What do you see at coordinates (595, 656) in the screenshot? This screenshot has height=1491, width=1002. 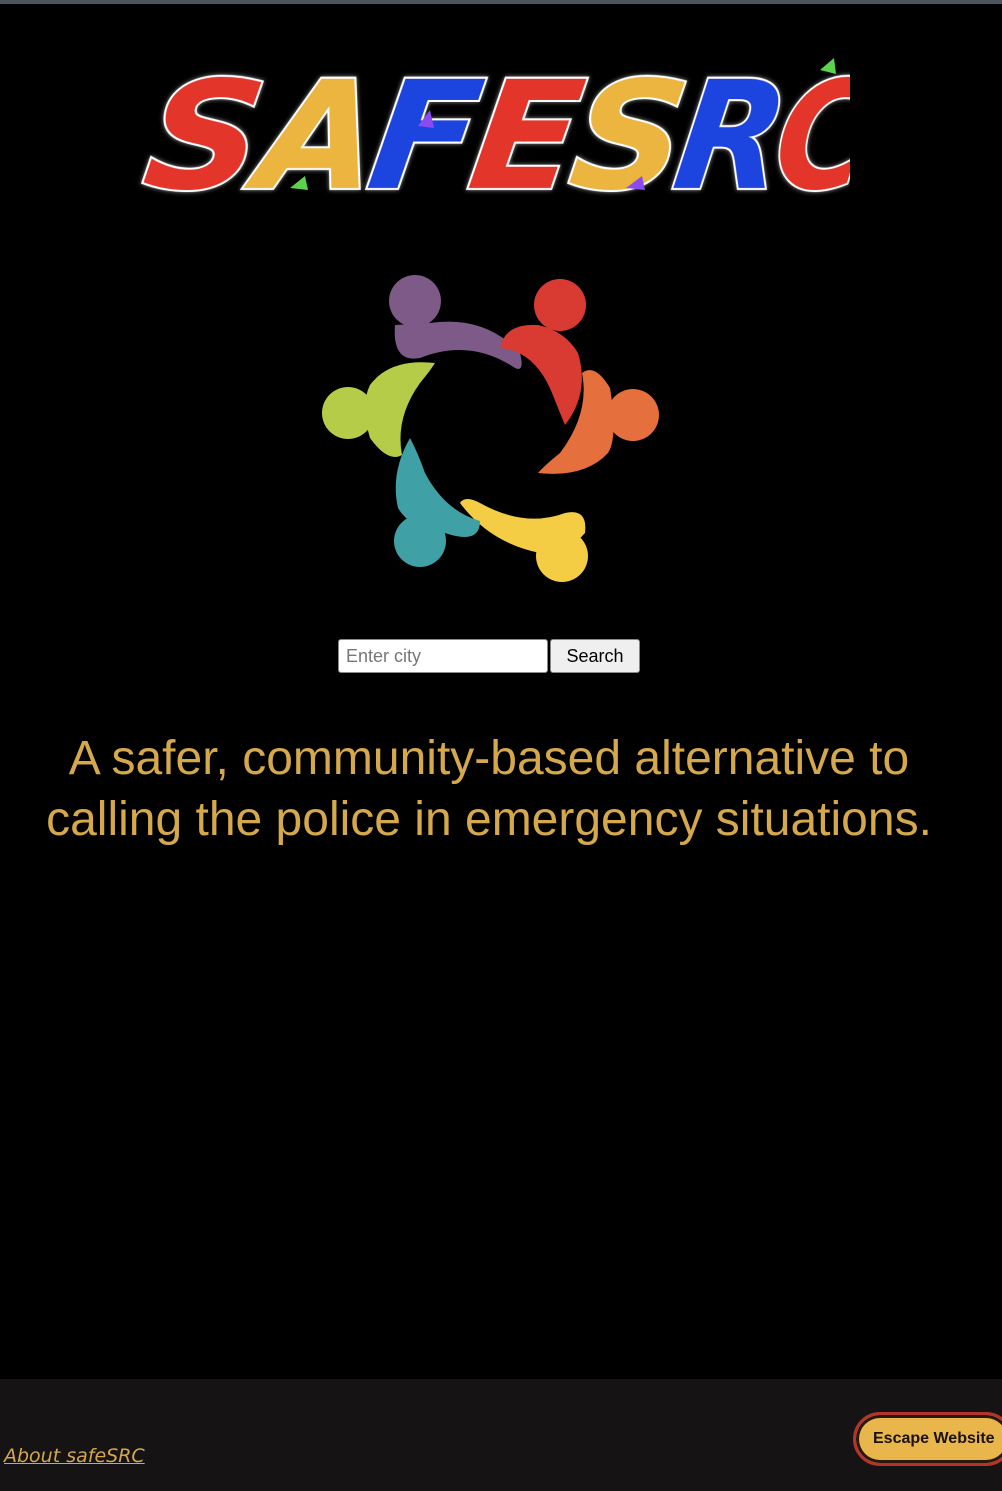 I see `search-button: Search` at bounding box center [595, 656].